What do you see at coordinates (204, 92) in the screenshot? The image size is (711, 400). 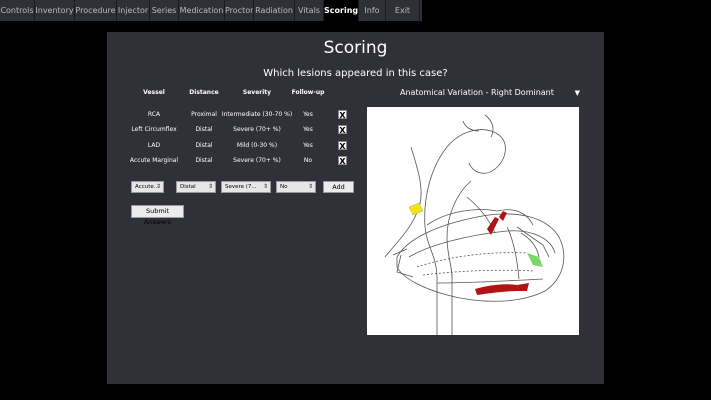 I see `header-distance: Distance` at bounding box center [204, 92].